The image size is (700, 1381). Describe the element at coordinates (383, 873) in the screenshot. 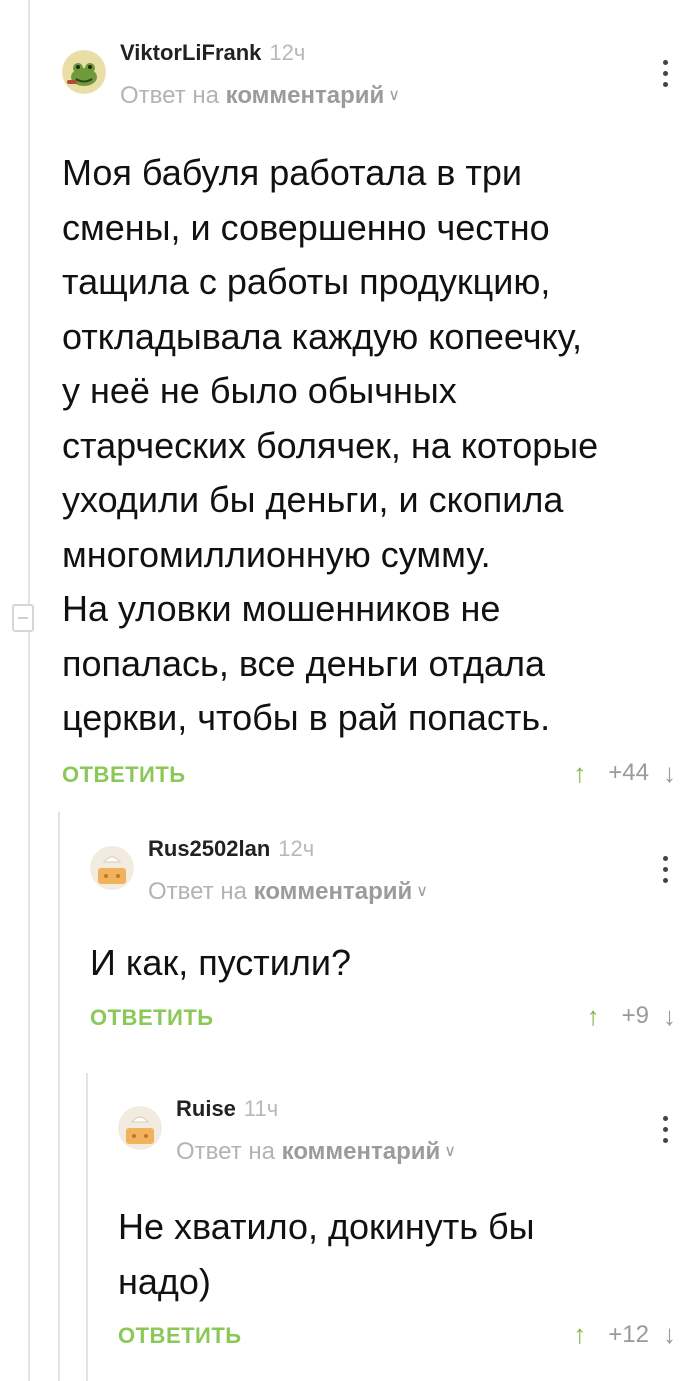

I see `comment-header: Rus2502lan 12ч Ответ на комментарий ∨` at that location.